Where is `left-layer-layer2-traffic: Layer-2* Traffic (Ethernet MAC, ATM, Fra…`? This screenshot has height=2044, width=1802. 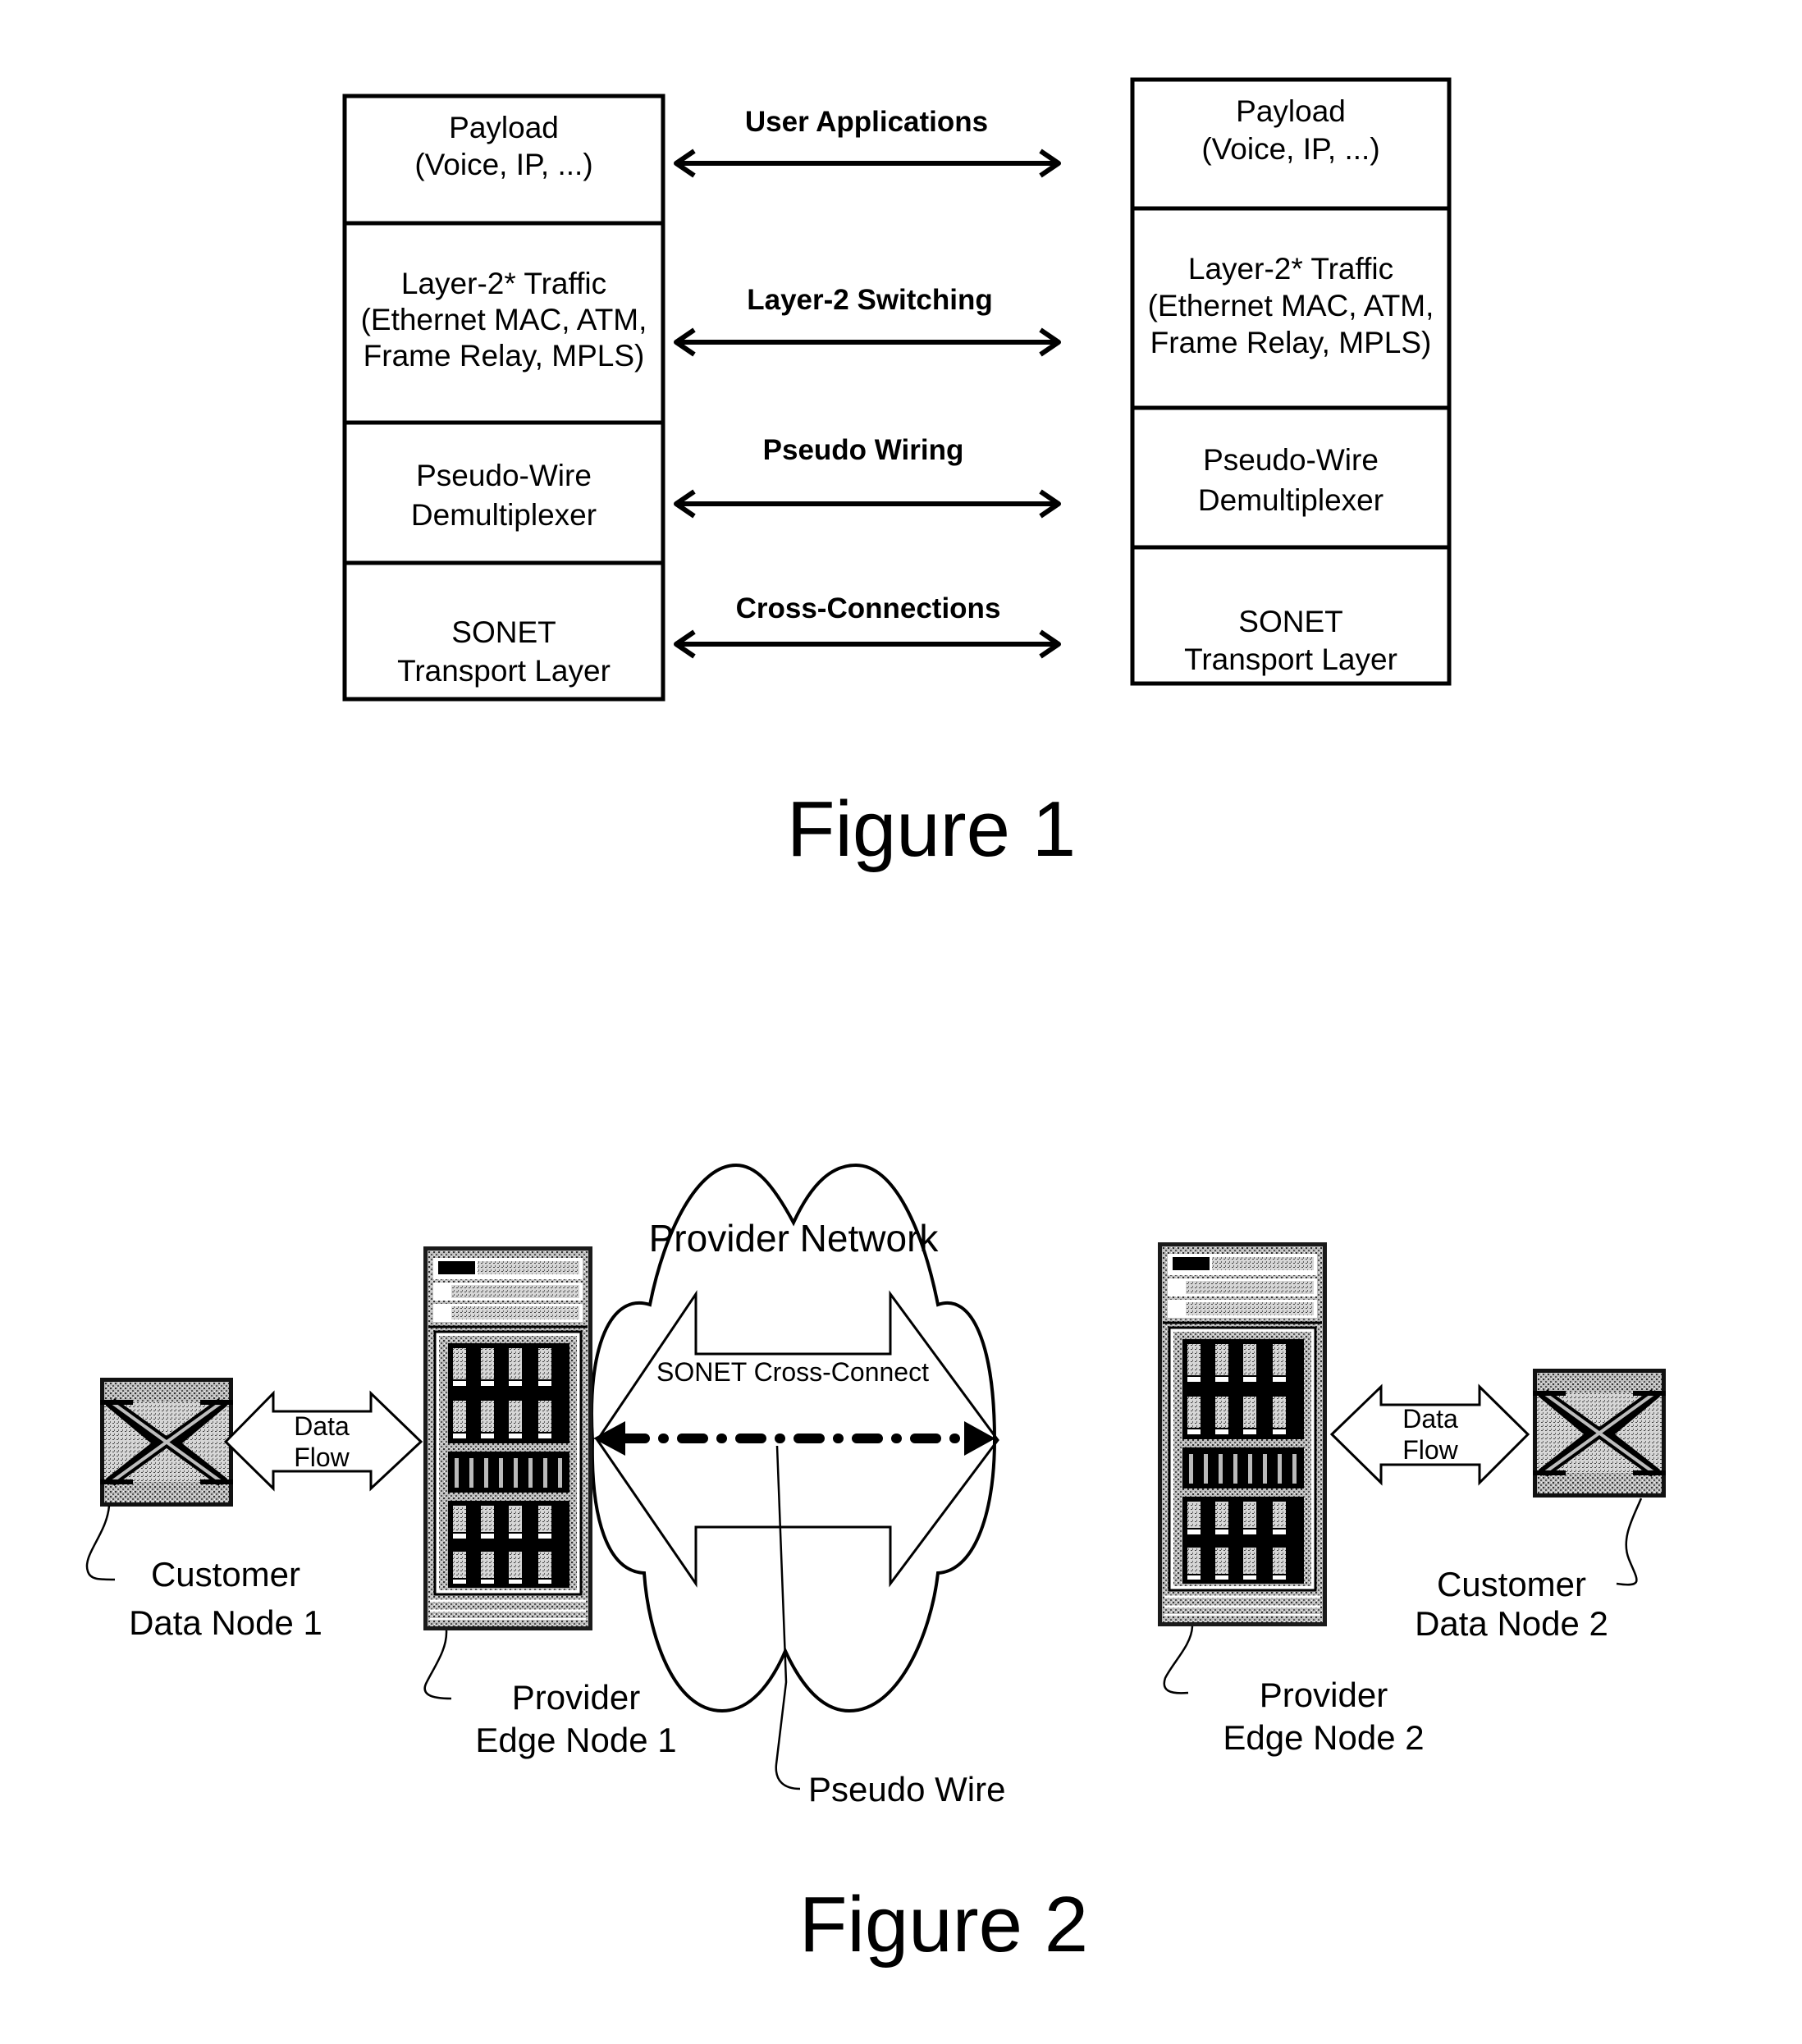 left-layer-layer2-traffic: Layer-2* Traffic (Ethernet MAC, ATM, Fra… is located at coordinates (504, 320).